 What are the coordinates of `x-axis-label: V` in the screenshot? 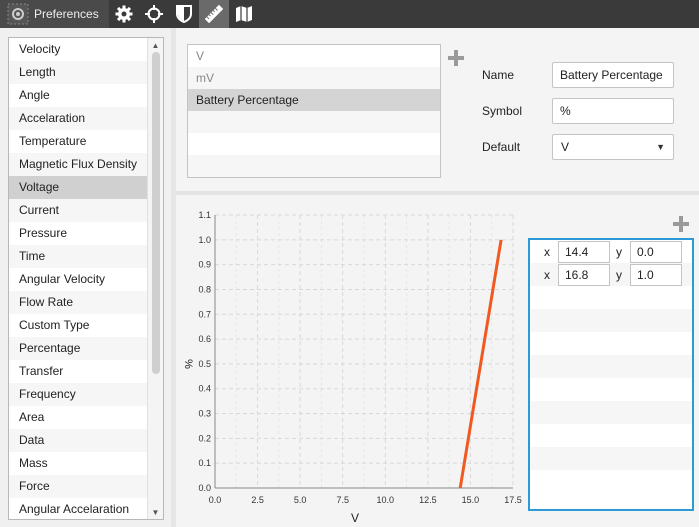 It's located at (355, 518).